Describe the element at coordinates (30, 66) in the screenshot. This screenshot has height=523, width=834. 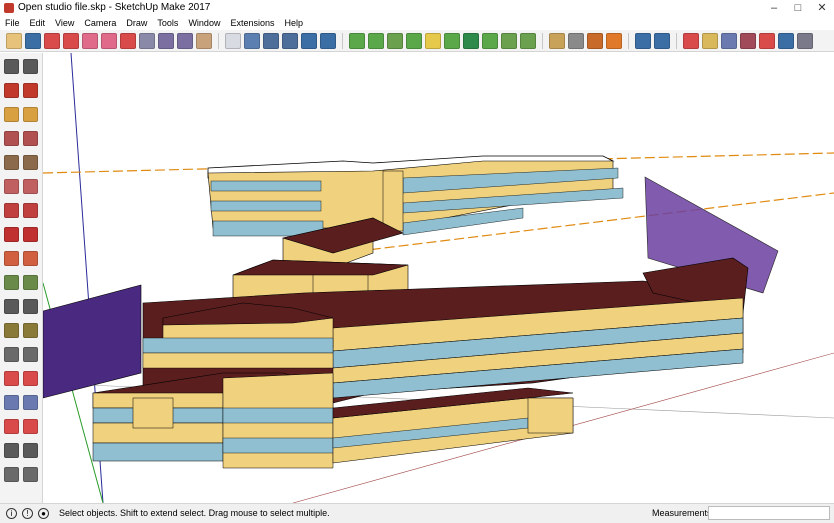
I see `eraser-icon` at that location.